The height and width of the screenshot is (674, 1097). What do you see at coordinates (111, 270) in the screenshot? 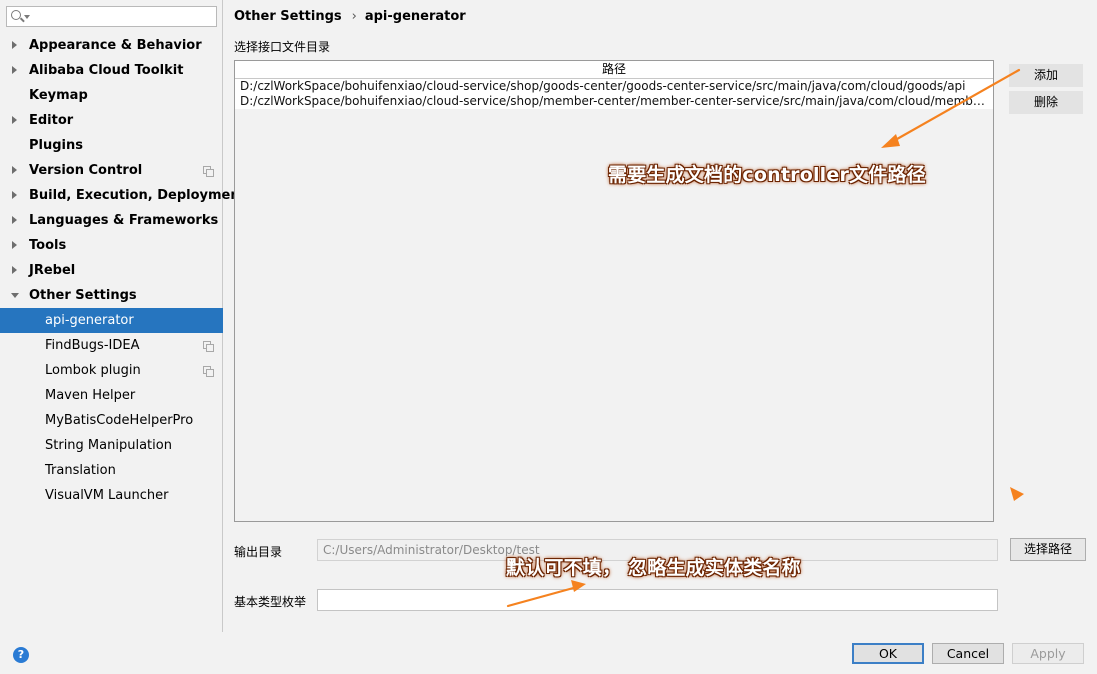
I see `sidebar-item-jrebel: JRebel` at bounding box center [111, 270].